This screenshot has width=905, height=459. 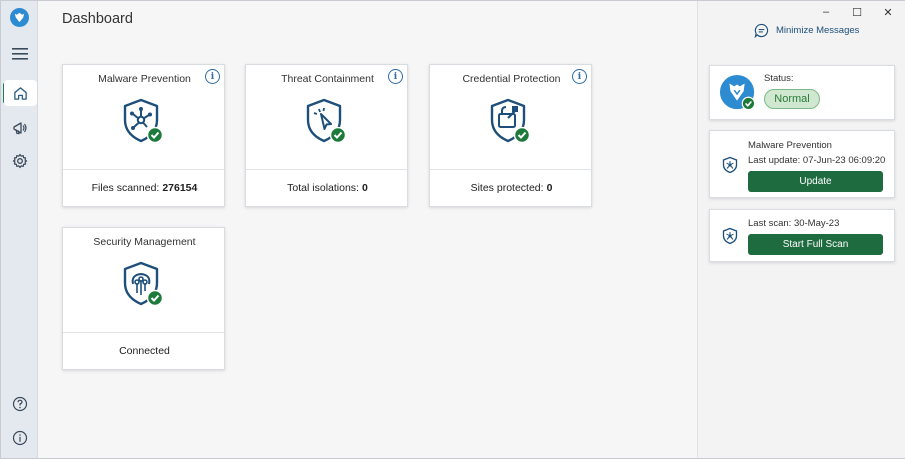 What do you see at coordinates (97, 19) in the screenshot?
I see `page-title: Dashboard` at bounding box center [97, 19].